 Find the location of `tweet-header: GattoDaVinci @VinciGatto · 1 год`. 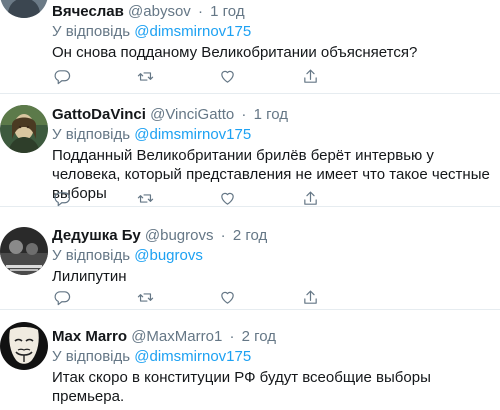

tweet-header: GattoDaVinci @VinciGatto · 1 год is located at coordinates (170, 115).